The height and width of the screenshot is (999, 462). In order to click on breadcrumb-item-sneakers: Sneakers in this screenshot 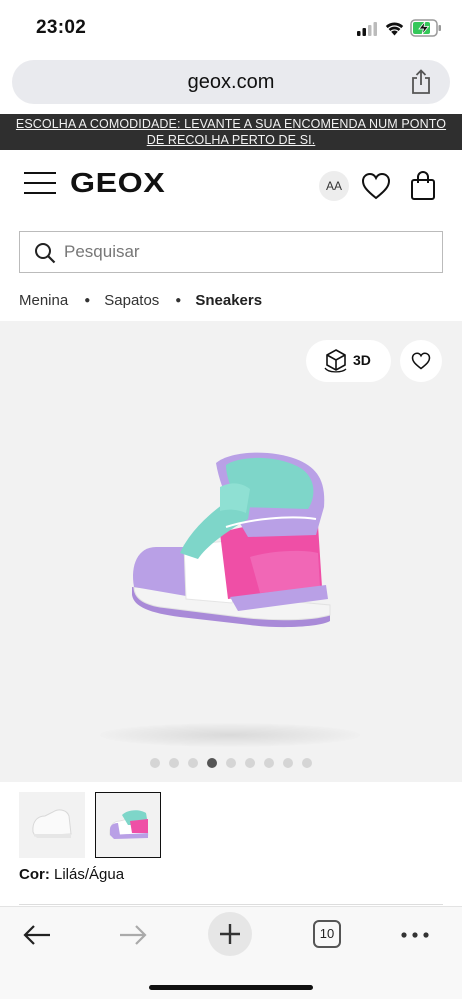, I will do `click(229, 300)`.